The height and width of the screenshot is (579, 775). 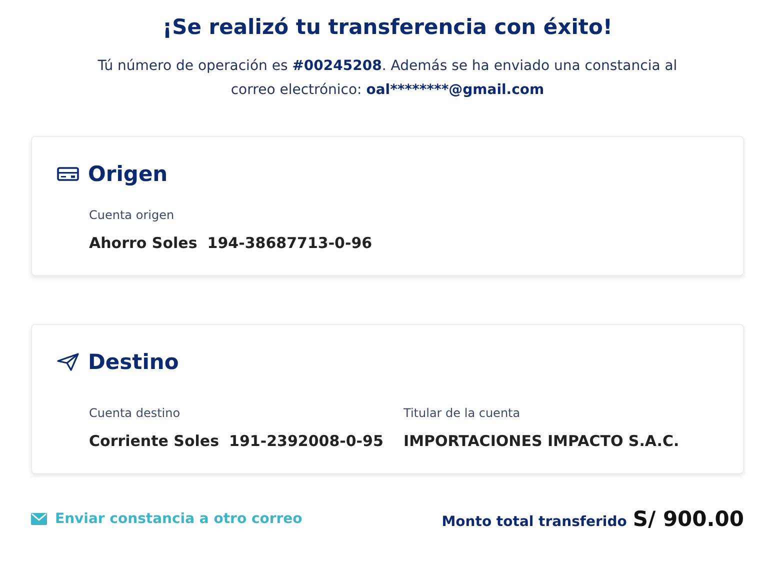 I want to click on paper-plane-icon, so click(x=68, y=362).